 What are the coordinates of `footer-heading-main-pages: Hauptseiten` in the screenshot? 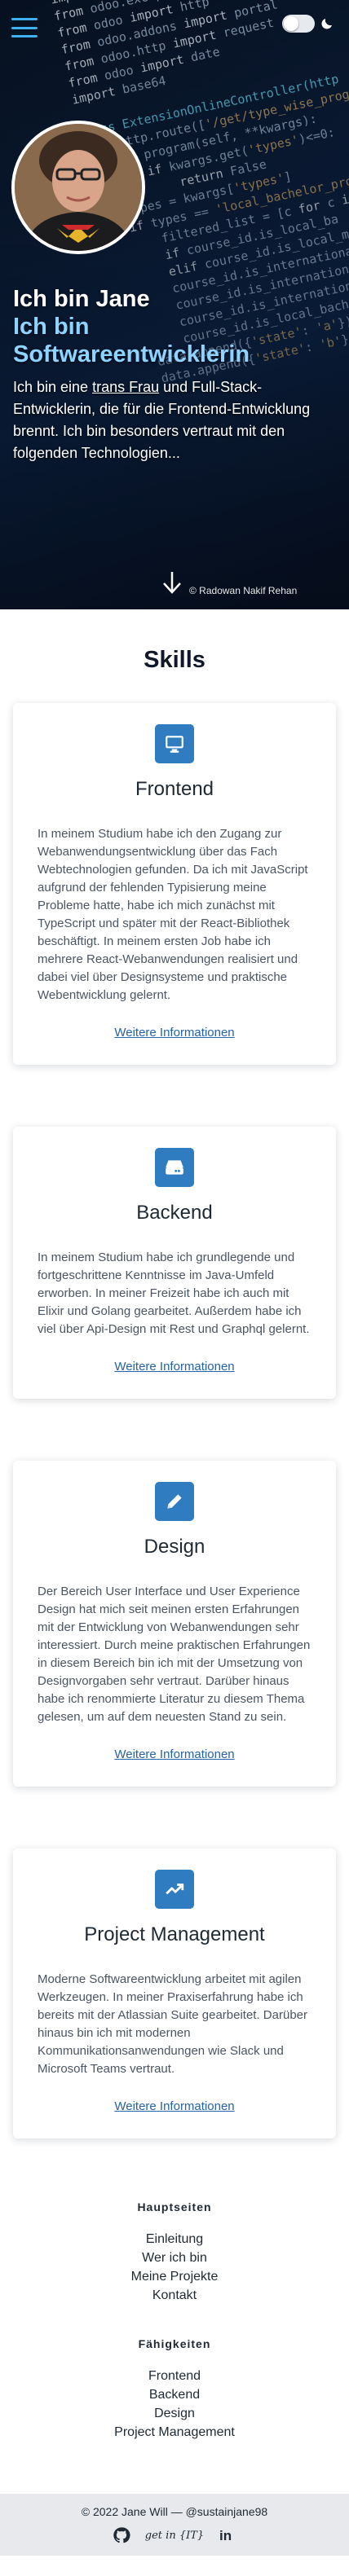 It's located at (174, 2206).